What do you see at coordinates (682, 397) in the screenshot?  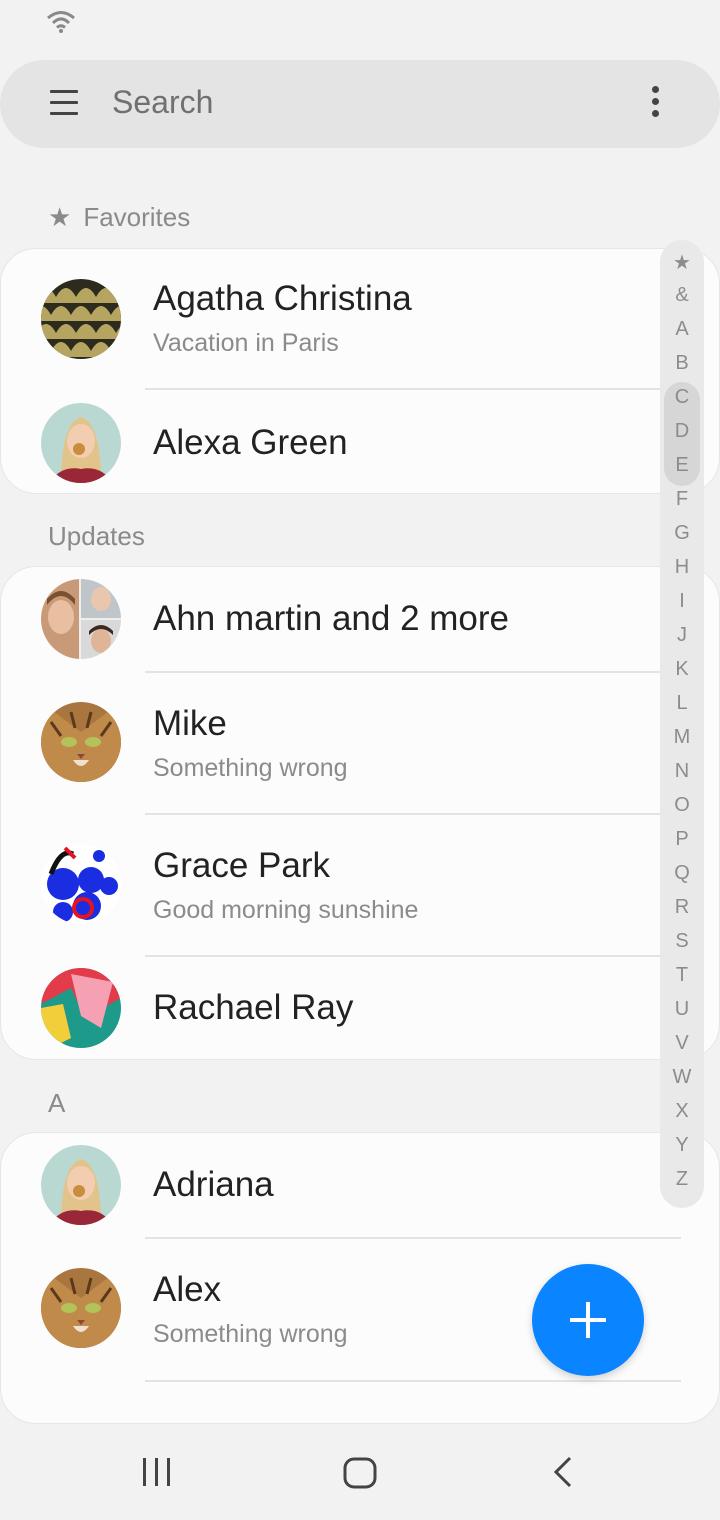 I see `index-letter: C` at bounding box center [682, 397].